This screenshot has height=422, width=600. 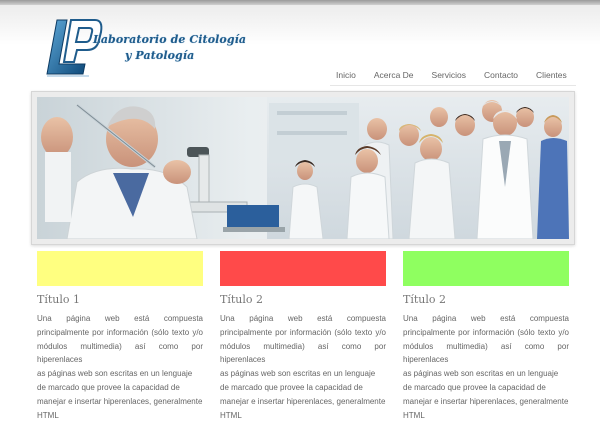 I want to click on logo-title-line2: y Patología, so click(x=160, y=55).